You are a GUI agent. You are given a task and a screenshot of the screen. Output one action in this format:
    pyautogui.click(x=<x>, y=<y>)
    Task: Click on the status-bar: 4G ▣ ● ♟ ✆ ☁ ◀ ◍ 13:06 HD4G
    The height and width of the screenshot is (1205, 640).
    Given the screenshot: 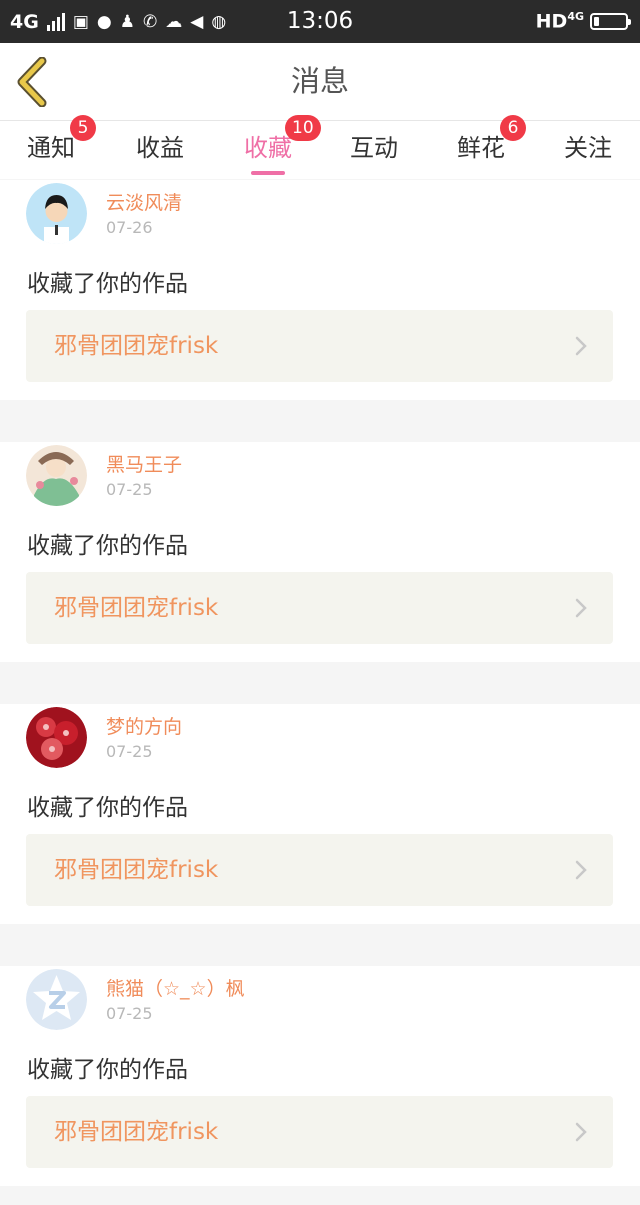 What is the action you would take?
    pyautogui.click(x=320, y=21)
    